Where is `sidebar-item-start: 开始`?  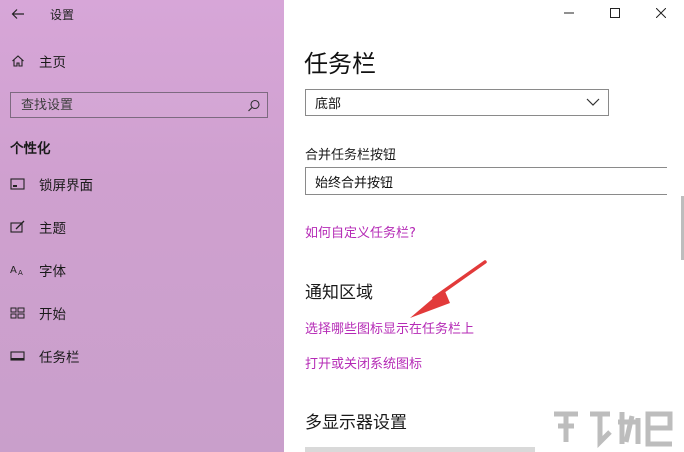
sidebar-item-start: 开始 is located at coordinates (142, 313).